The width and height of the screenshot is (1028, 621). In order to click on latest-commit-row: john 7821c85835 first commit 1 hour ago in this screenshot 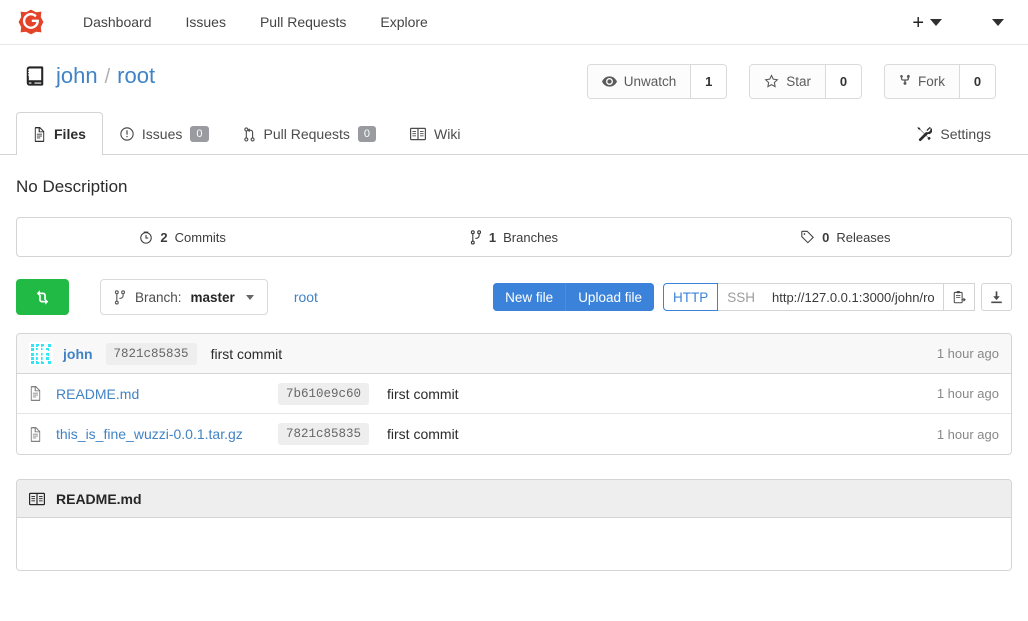, I will do `click(514, 354)`.